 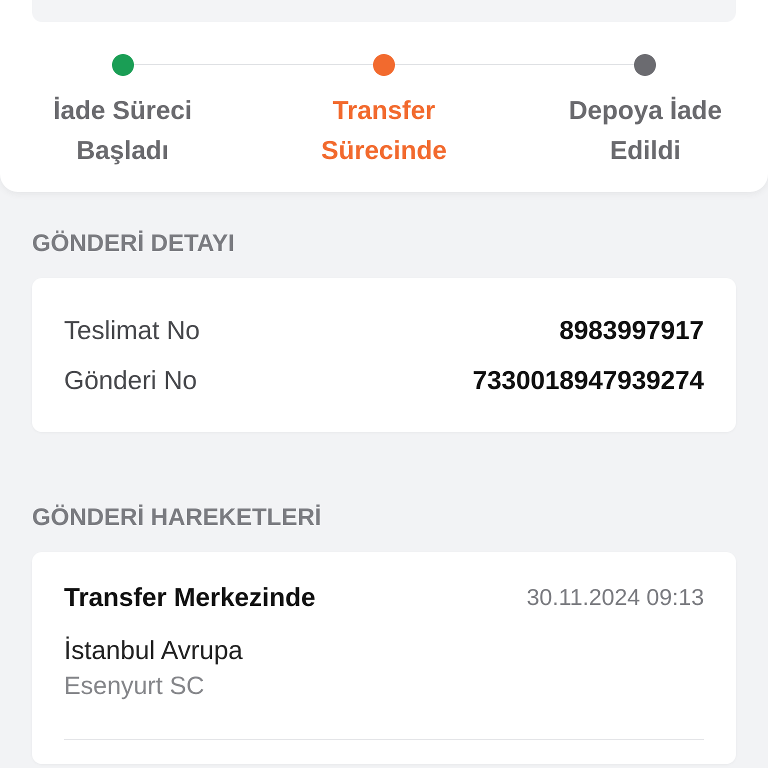 I want to click on event-time: 30.11.2024 09:13, so click(x=615, y=597).